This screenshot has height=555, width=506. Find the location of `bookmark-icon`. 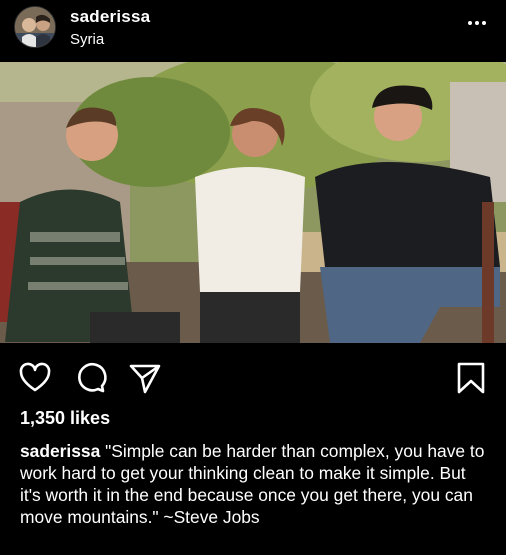

bookmark-icon is located at coordinates (471, 378).